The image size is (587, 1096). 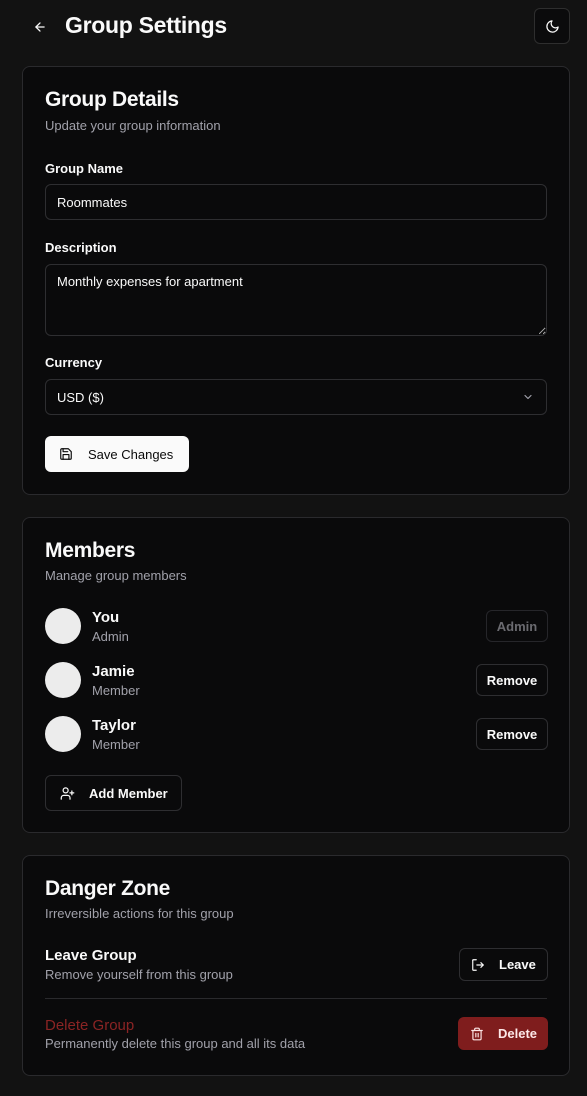 I want to click on members-subtitle: Manage group members, so click(x=116, y=575).